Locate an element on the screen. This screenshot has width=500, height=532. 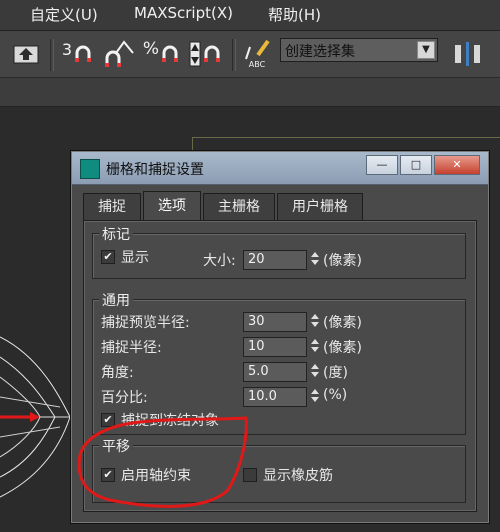
mirror-icon is located at coordinates (467, 54).